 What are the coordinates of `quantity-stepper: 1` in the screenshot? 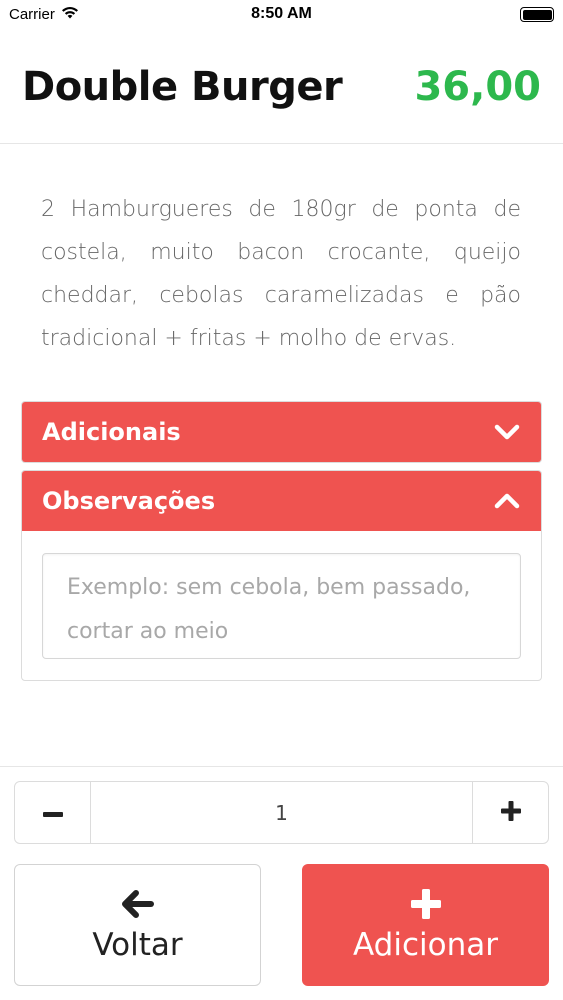 It's located at (281, 812).